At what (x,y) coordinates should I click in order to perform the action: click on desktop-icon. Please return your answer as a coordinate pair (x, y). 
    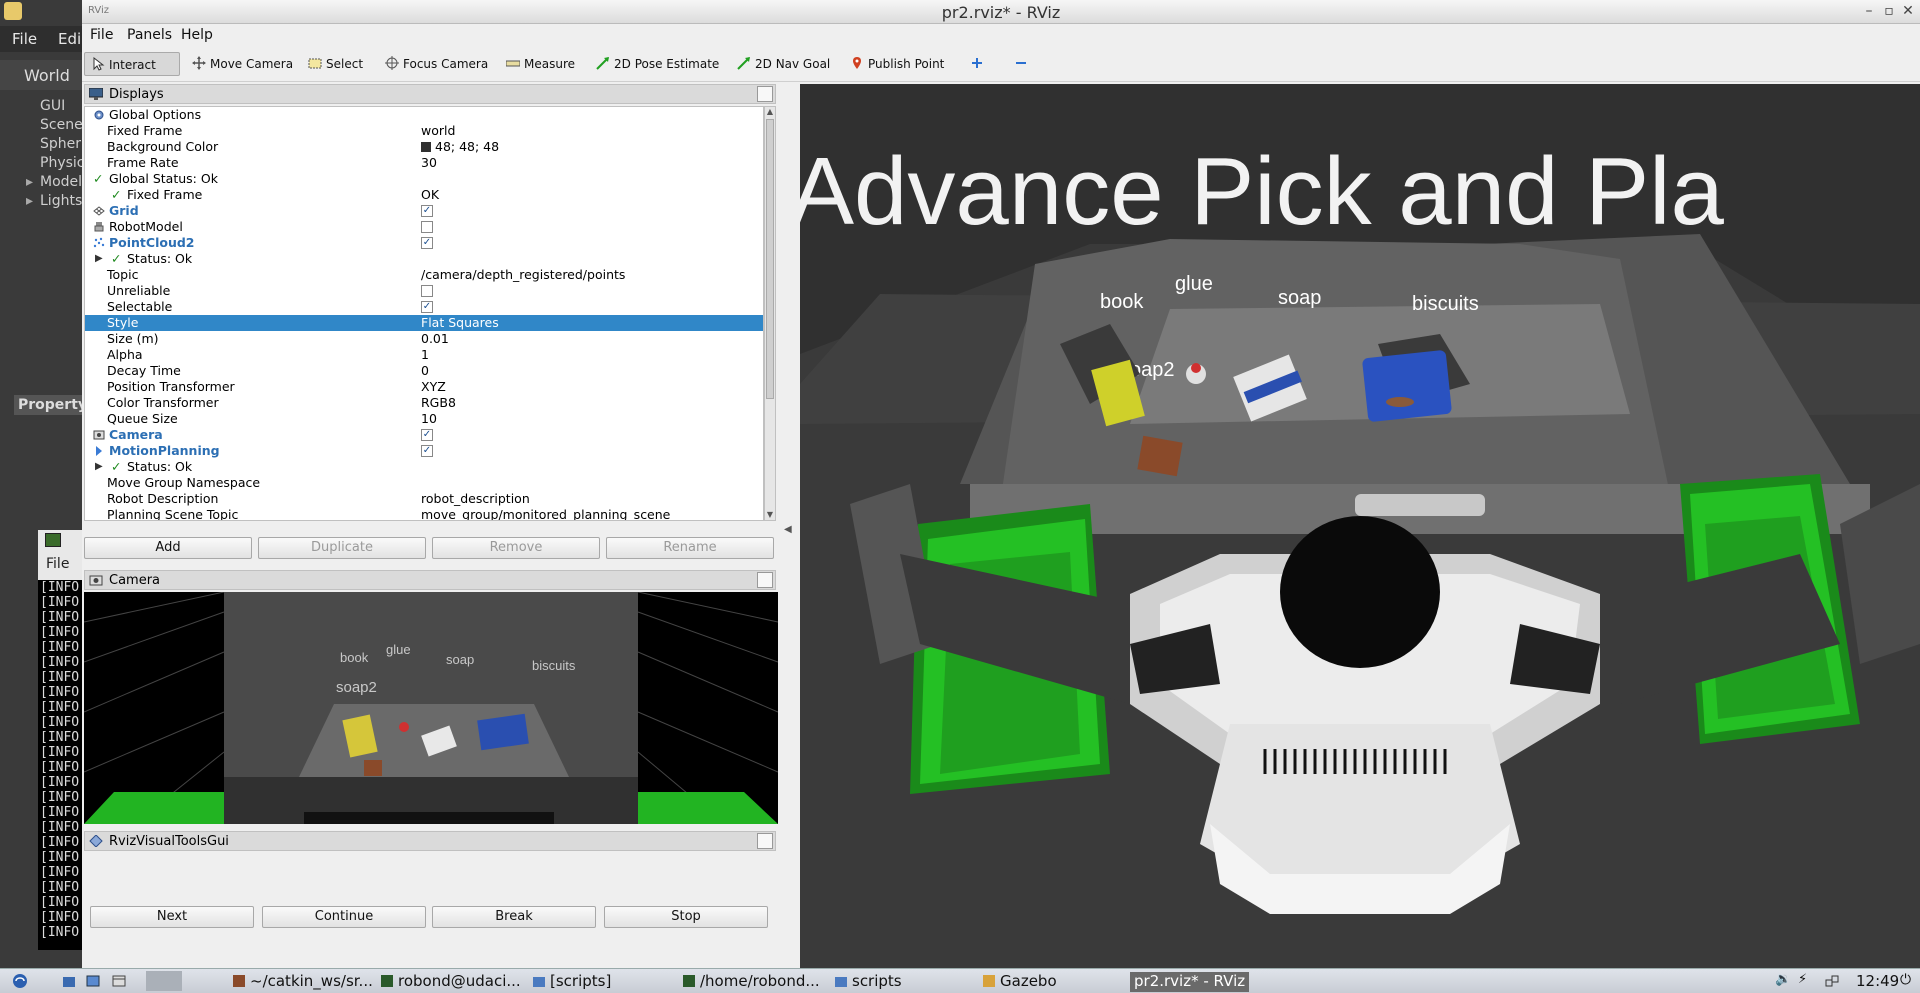
    Looking at the image, I should click on (93, 981).